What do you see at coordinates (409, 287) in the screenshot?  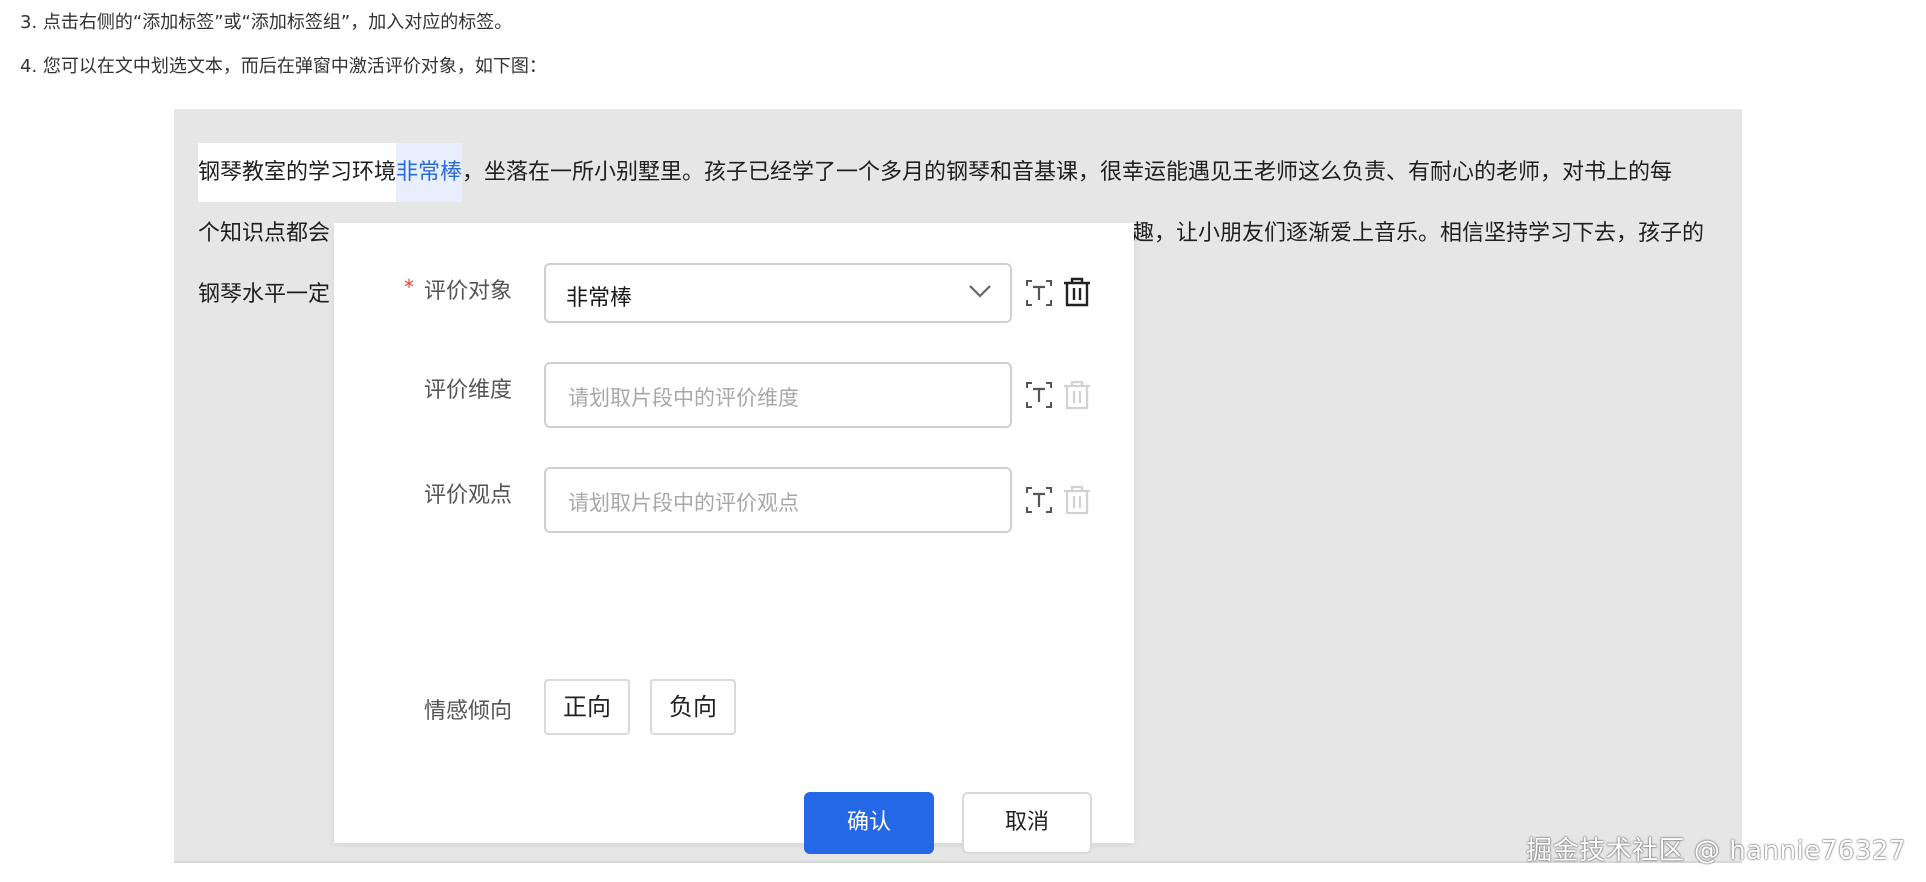 I see `required-mark: *` at bounding box center [409, 287].